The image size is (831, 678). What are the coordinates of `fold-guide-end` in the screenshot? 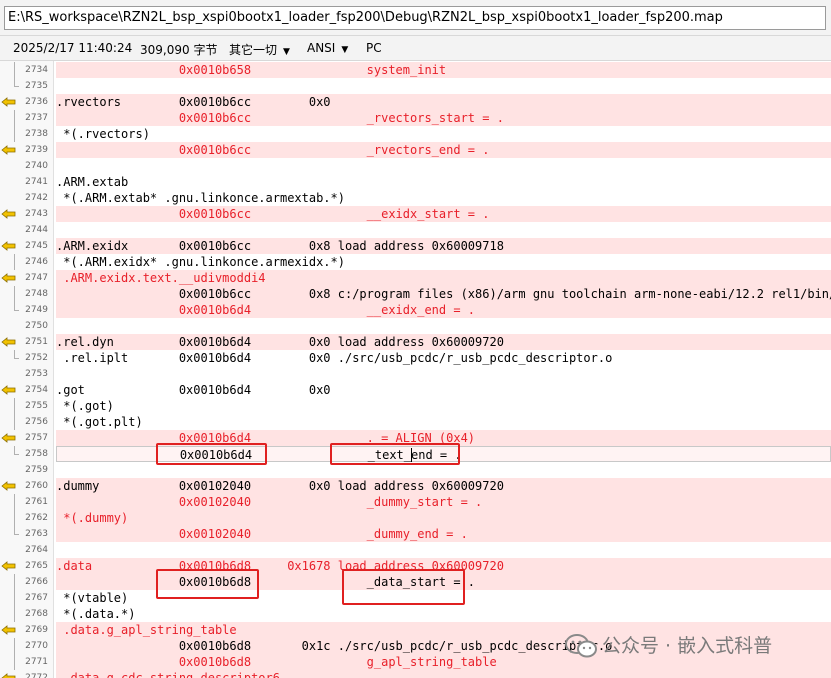 It's located at (16, 354).